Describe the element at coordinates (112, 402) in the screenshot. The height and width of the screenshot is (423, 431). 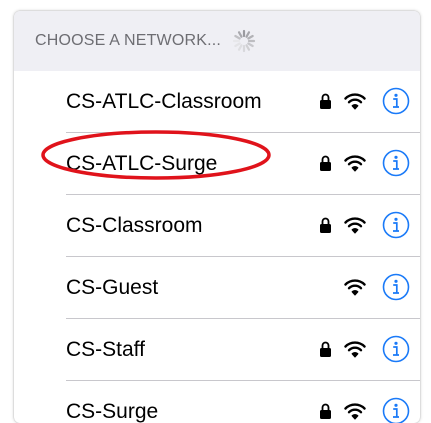
I see `network-name: CS-Surge` at that location.